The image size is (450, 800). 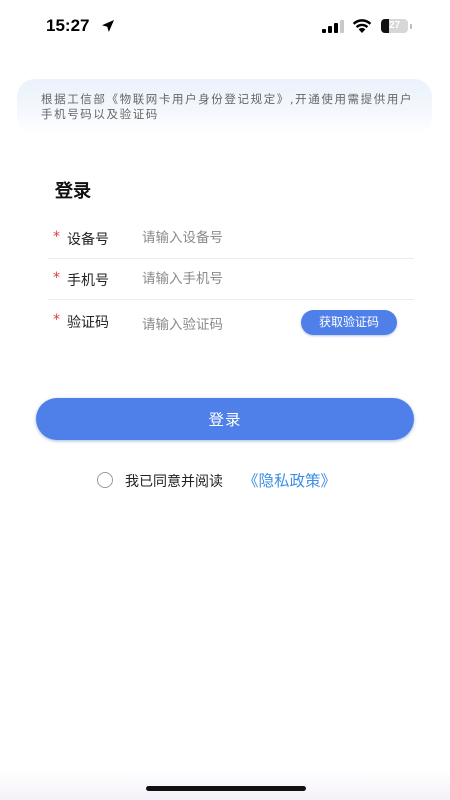 What do you see at coordinates (88, 323) in the screenshot?
I see `verification-code-label: 验证码` at bounding box center [88, 323].